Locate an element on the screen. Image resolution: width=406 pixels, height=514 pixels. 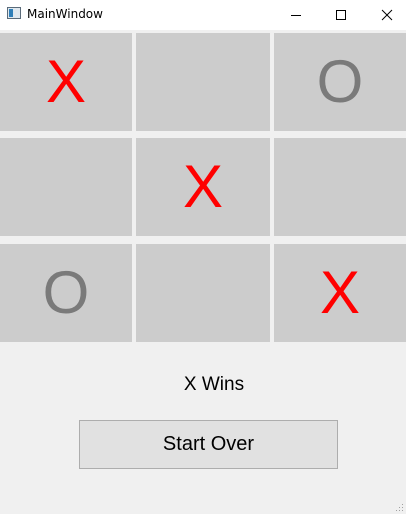
board-cell-2: O is located at coordinates (340, 82).